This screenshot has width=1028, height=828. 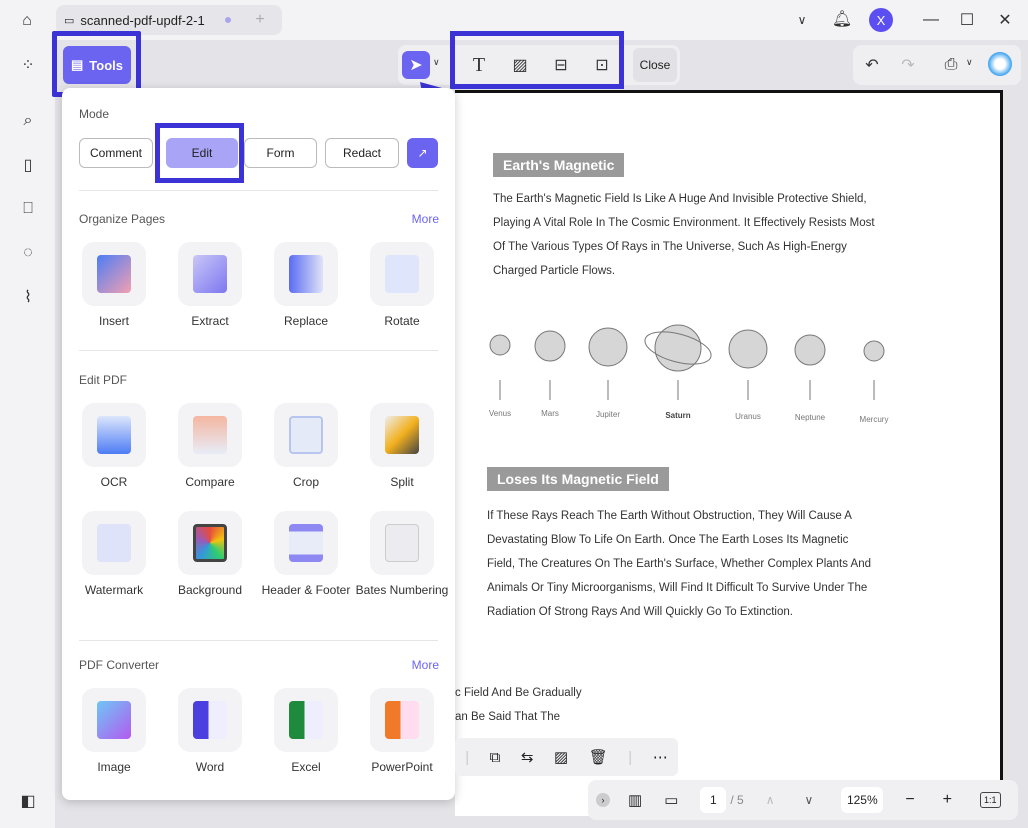 What do you see at coordinates (425, 219) in the screenshot?
I see `organize-more-link: More` at bounding box center [425, 219].